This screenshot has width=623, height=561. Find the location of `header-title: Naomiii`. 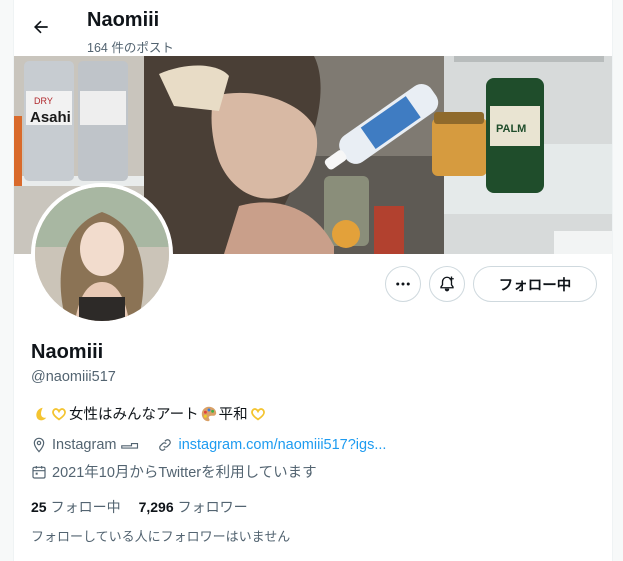

header-title: Naomiii is located at coordinates (123, 20).